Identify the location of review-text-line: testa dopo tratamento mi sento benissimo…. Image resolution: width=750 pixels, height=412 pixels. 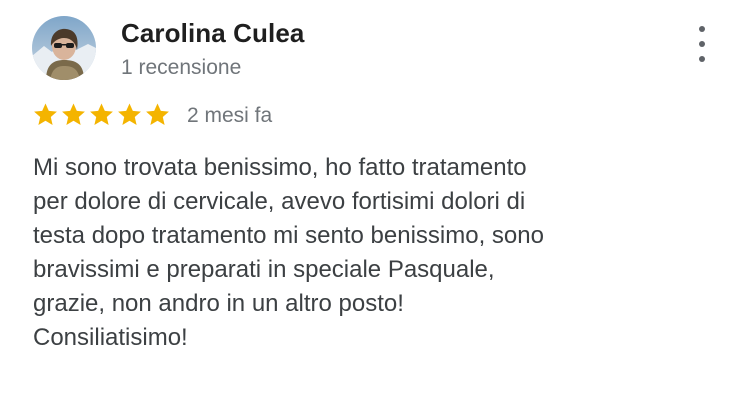
(288, 235).